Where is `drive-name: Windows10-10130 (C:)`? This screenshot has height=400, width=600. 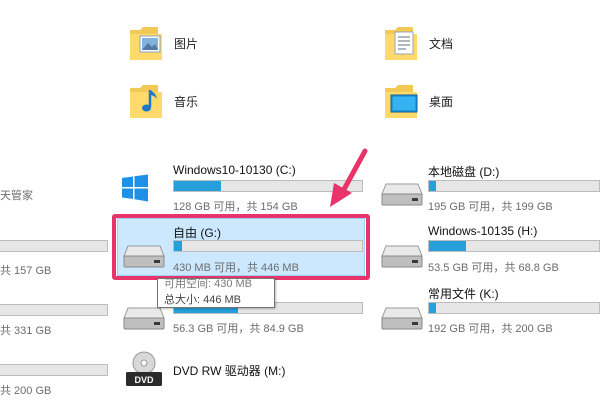 drive-name: Windows10-10130 (C:) is located at coordinates (234, 170).